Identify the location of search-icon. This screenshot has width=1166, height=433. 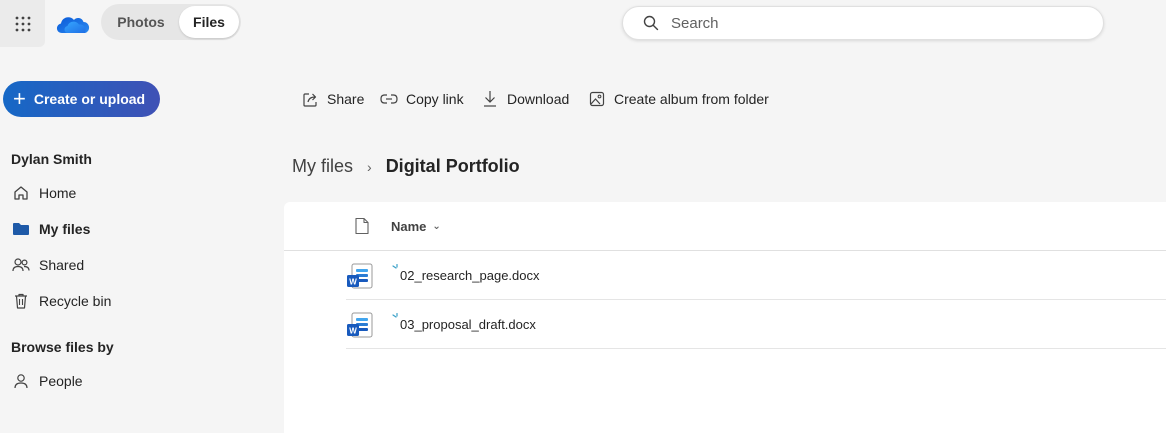
(651, 23).